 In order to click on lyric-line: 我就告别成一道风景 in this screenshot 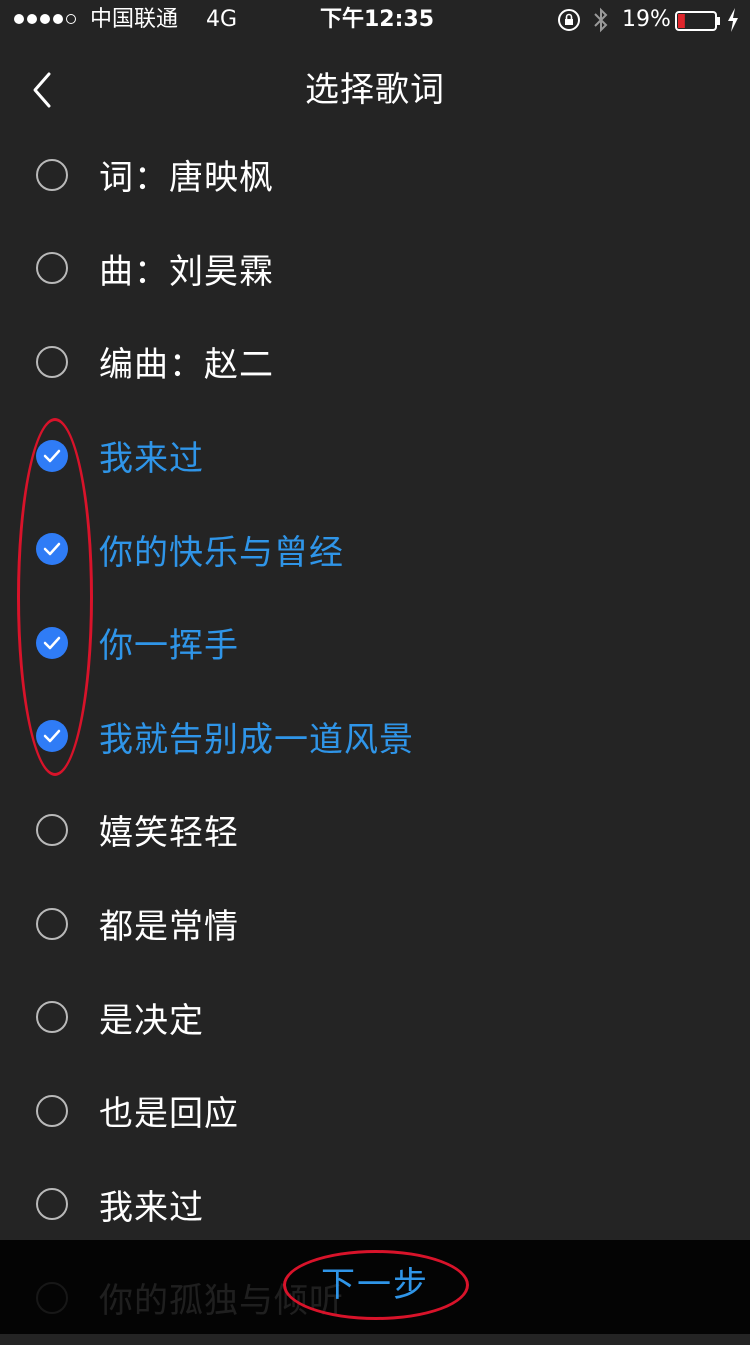, I will do `click(375, 737)`.